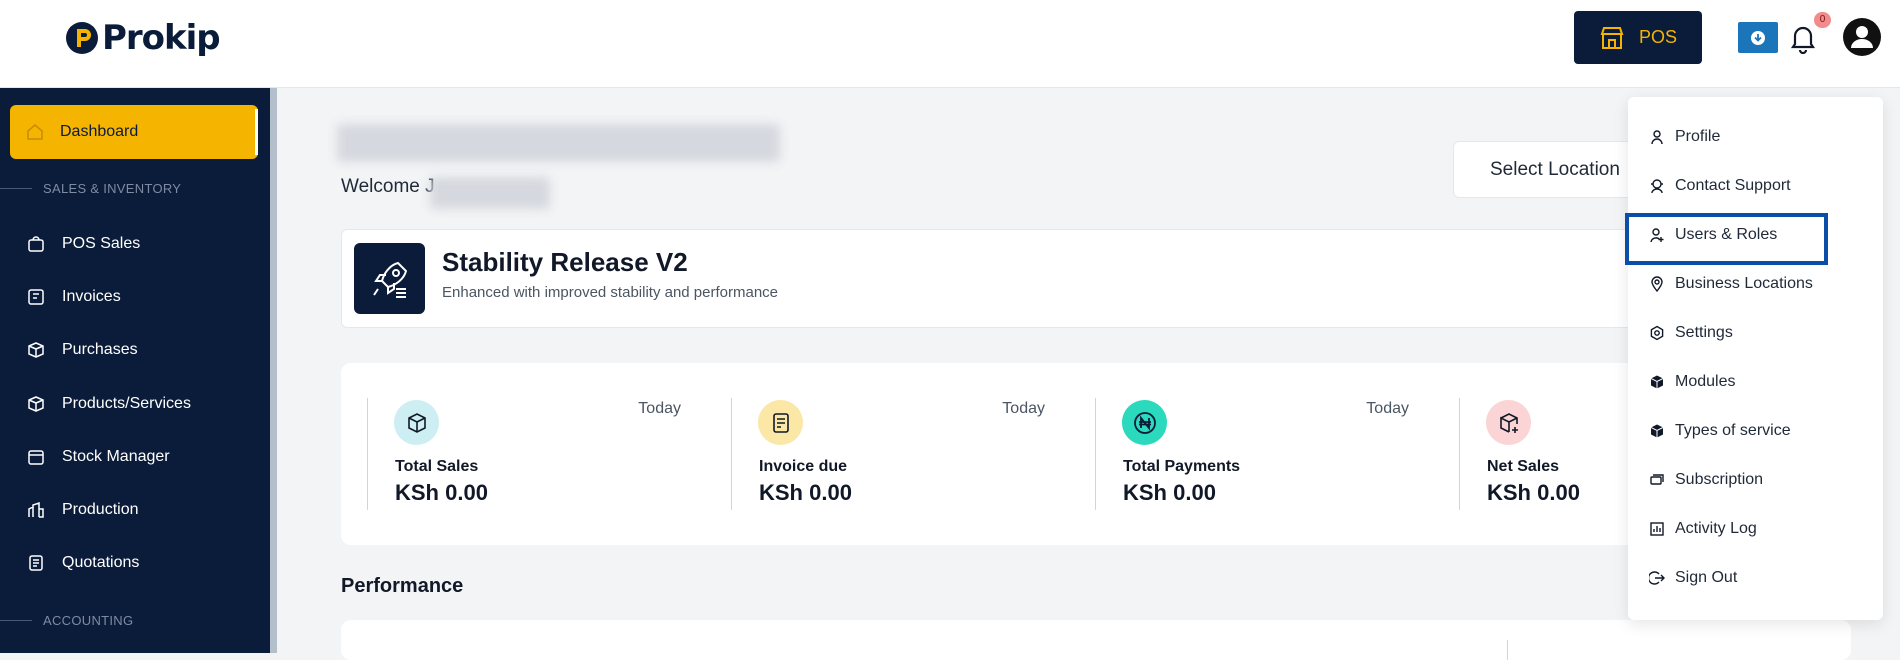 This screenshot has height=660, width=1900. What do you see at coordinates (402, 586) in the screenshot?
I see `performance-title: Performance` at bounding box center [402, 586].